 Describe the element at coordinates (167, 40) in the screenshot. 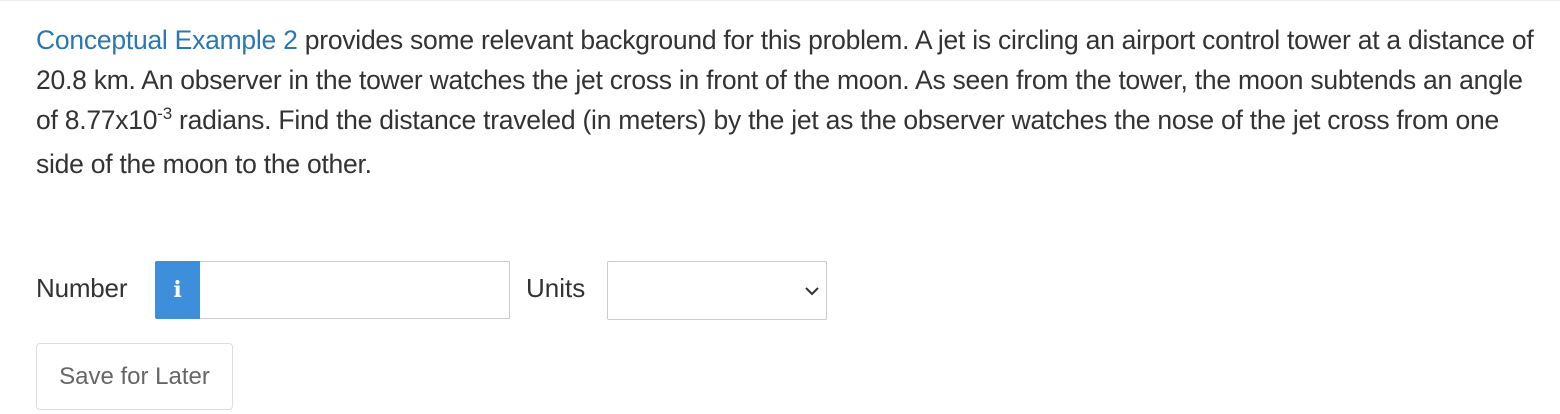

I see `conceptual-example-link: Conceptual Example 2` at that location.